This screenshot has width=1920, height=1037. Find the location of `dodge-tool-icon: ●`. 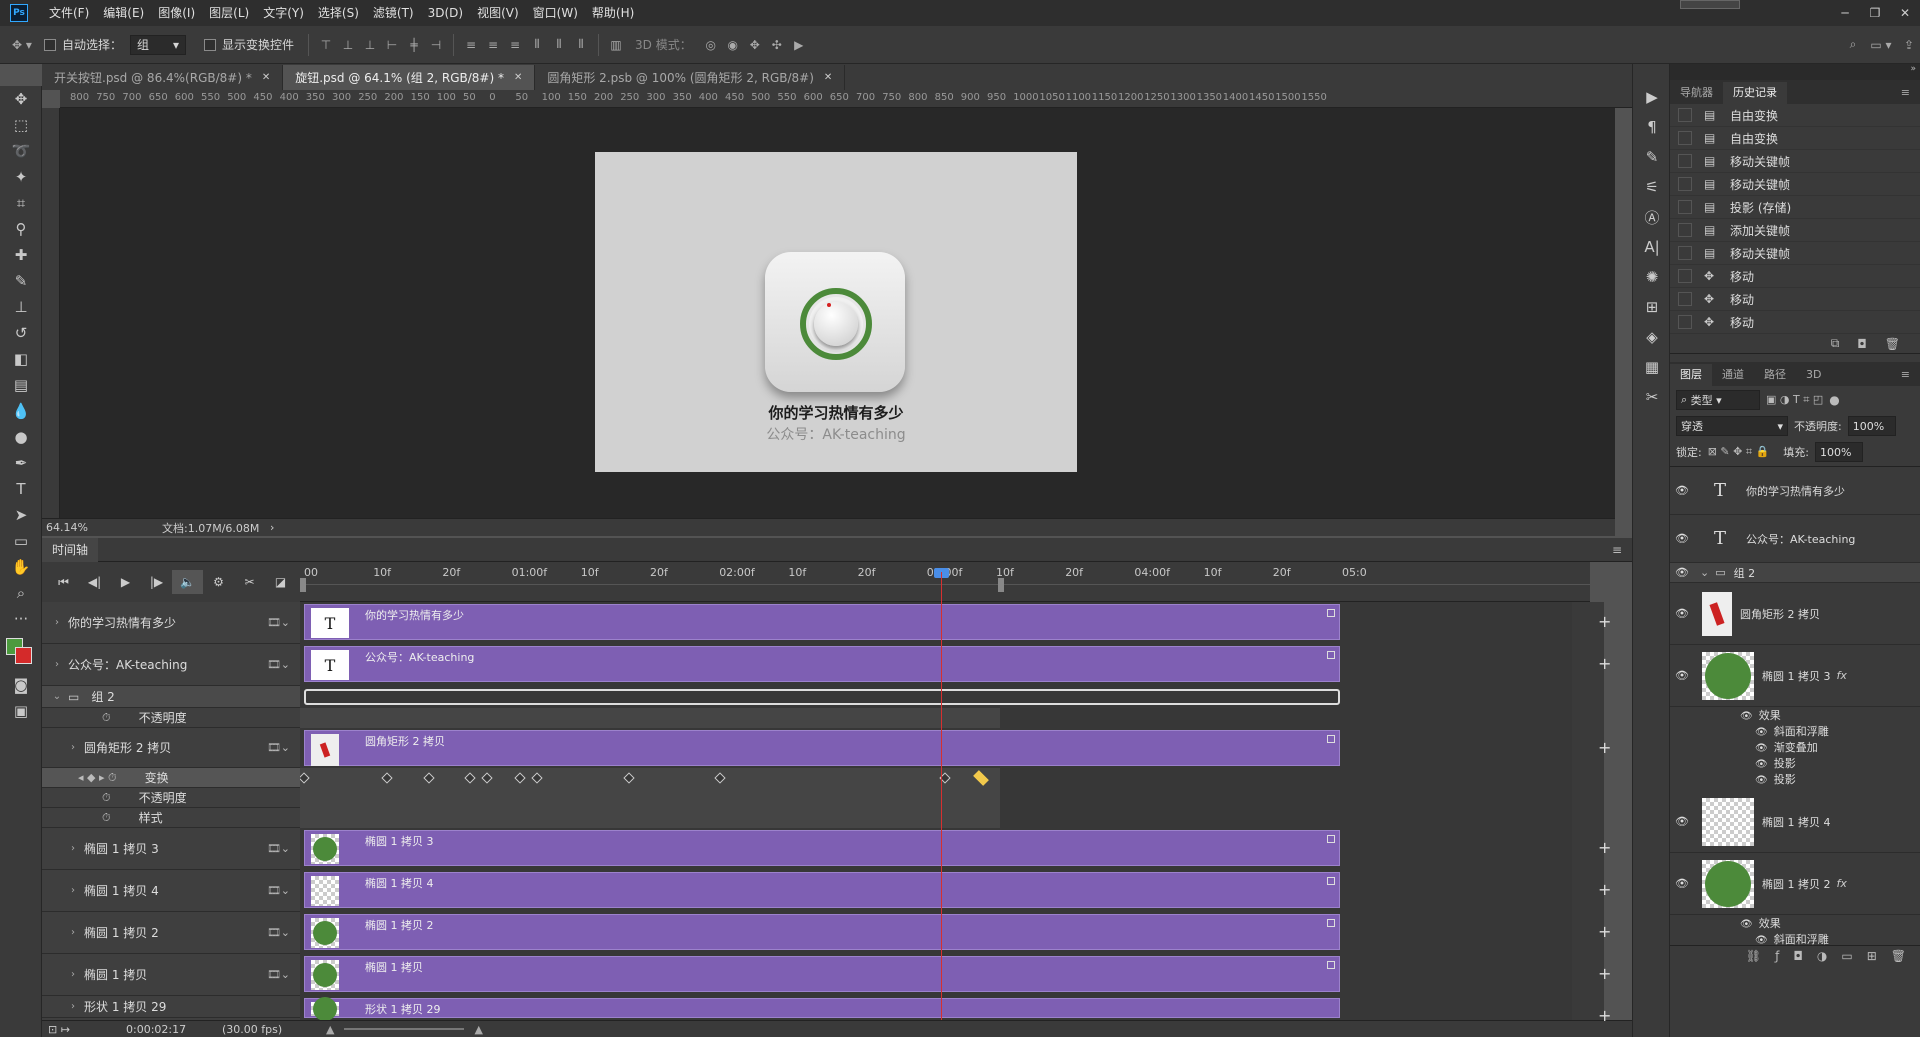

dodge-tool-icon: ● is located at coordinates (21, 437).